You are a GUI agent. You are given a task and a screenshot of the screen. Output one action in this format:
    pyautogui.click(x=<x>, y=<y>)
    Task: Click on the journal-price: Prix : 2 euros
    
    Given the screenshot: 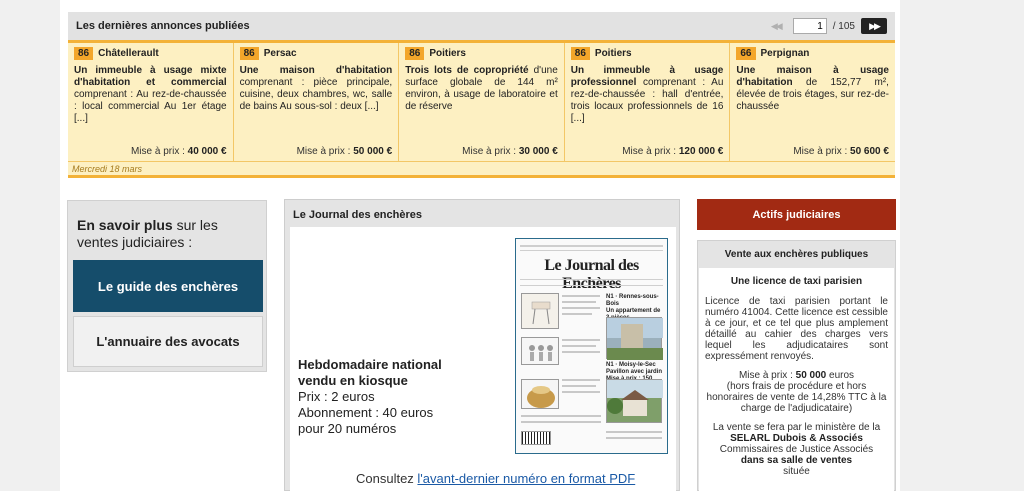 What is the action you would take?
    pyautogui.click(x=336, y=396)
    